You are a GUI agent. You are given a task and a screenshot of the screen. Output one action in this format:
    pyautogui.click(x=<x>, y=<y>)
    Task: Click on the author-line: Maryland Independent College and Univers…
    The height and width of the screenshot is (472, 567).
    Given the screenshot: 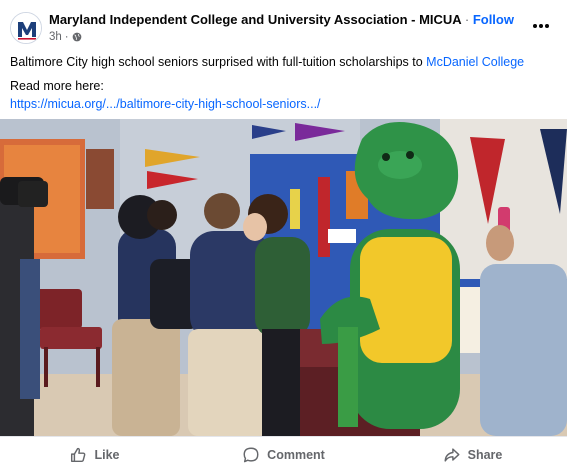 What is the action you would take?
    pyautogui.click(x=281, y=19)
    